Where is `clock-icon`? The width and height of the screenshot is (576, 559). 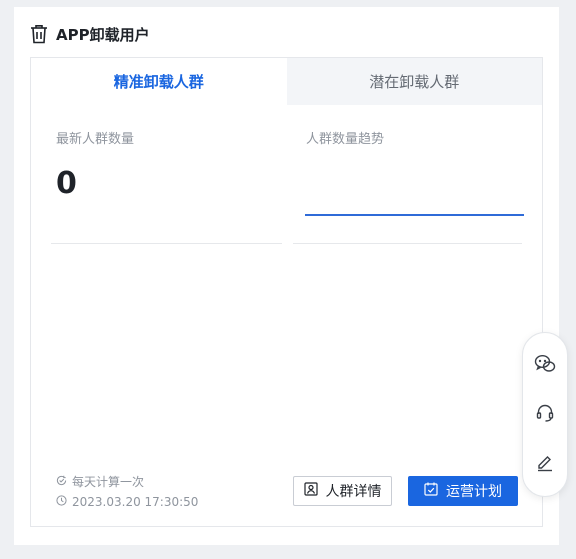 clock-icon is located at coordinates (61, 502).